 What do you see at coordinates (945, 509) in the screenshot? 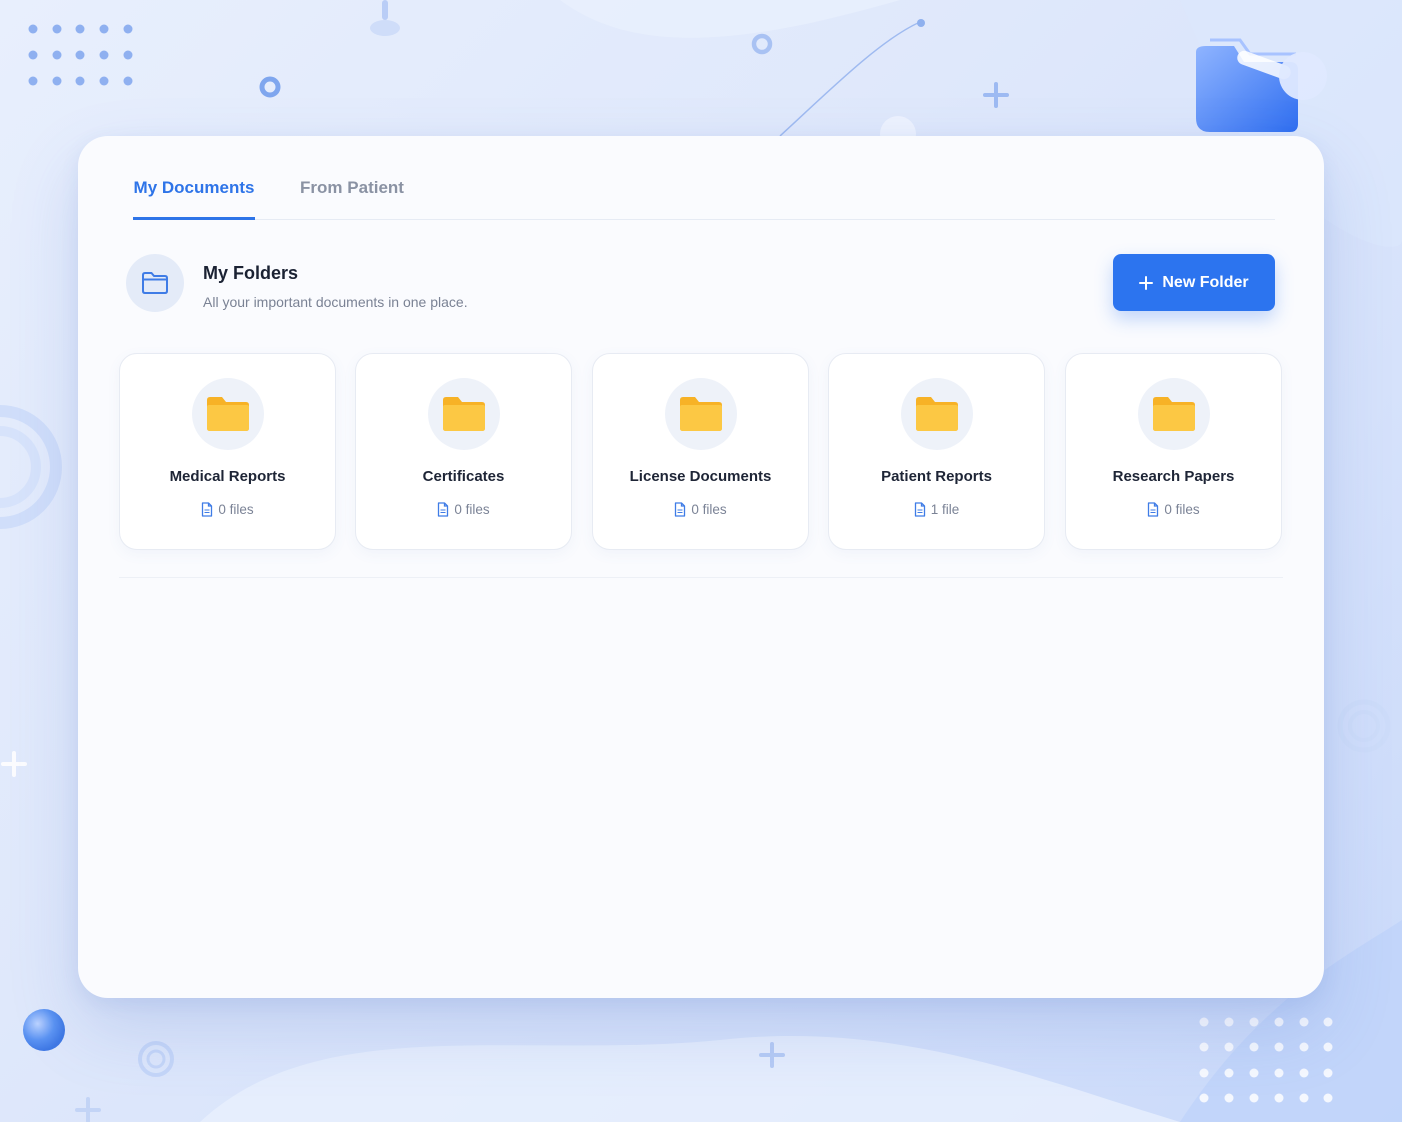
I see `file-count-text: 1 file` at bounding box center [945, 509].